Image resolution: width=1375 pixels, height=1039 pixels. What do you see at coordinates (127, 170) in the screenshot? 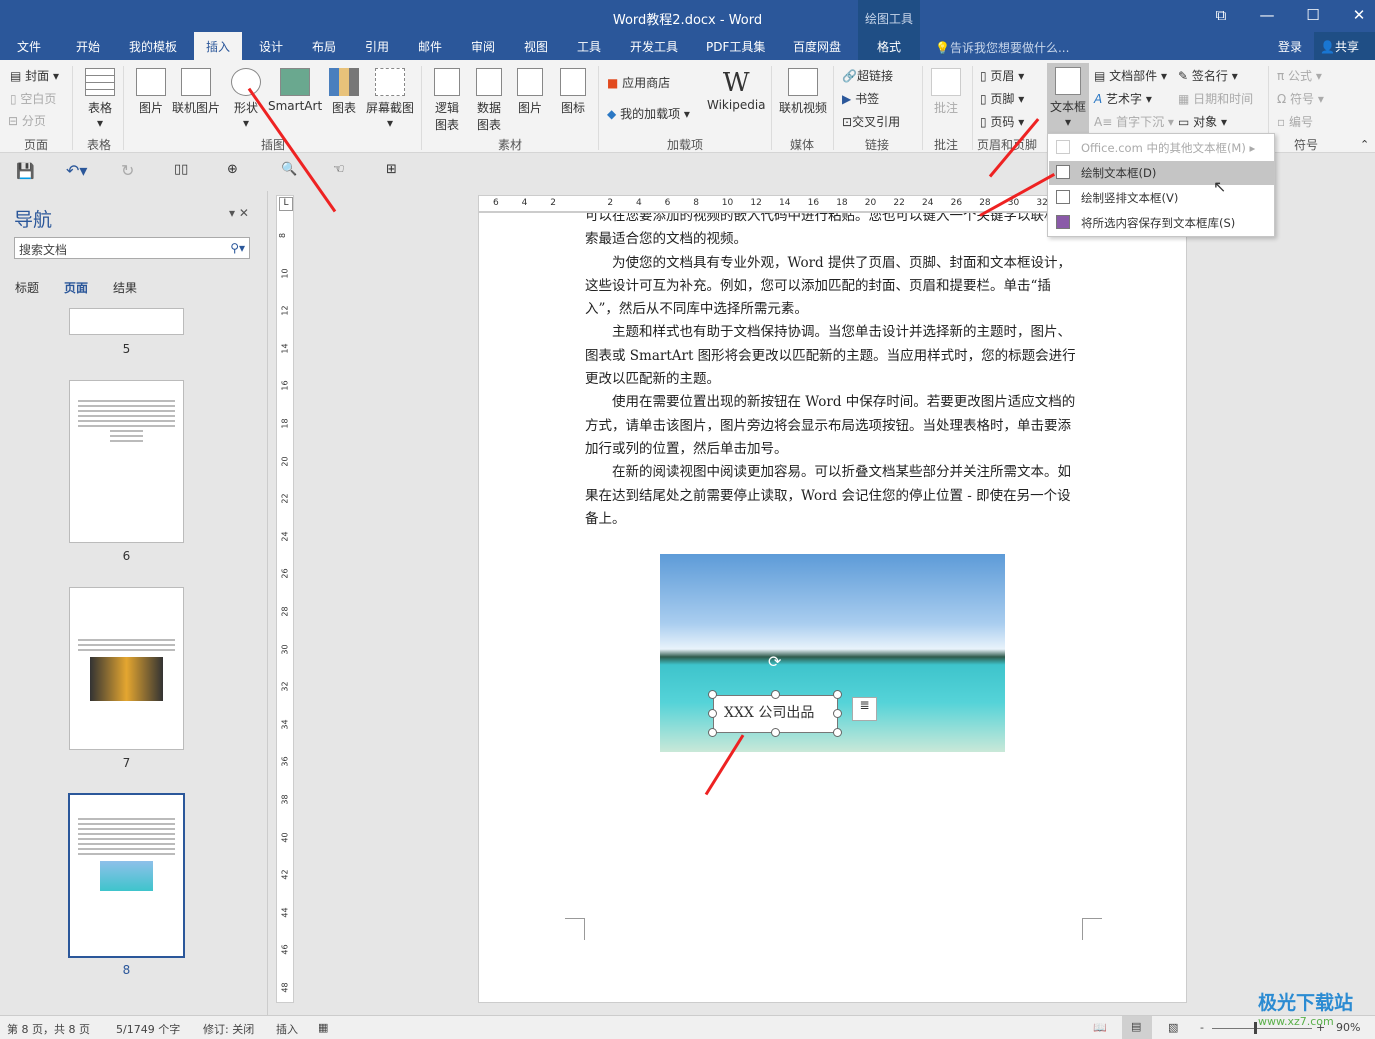
I see `redo-icon: ↻` at bounding box center [127, 170].